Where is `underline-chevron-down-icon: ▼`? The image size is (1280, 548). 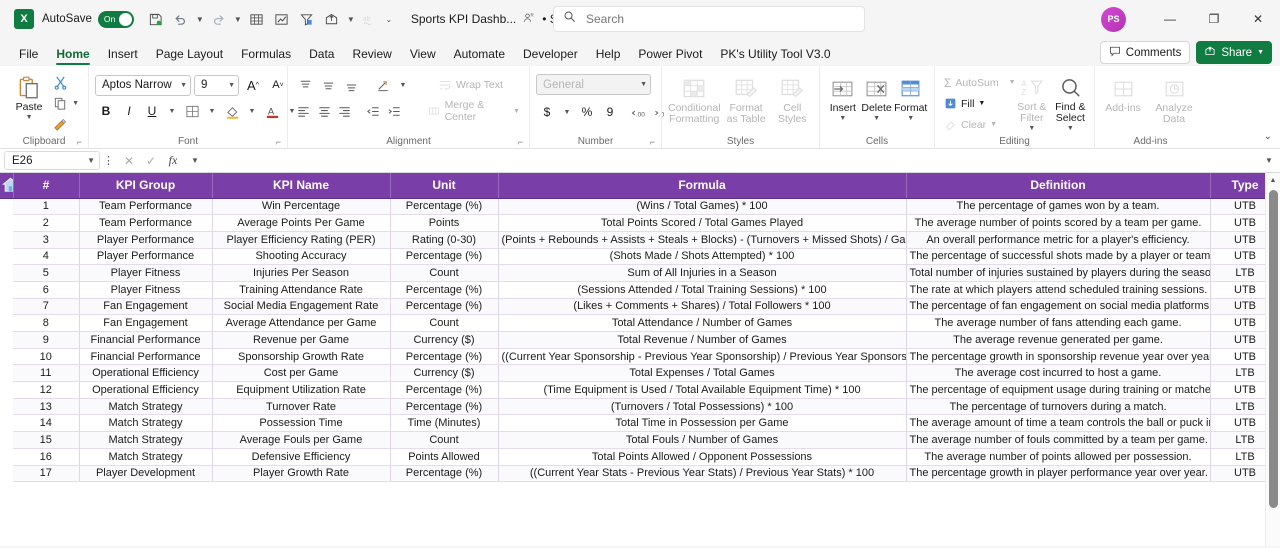 underline-chevron-down-icon: ▼ is located at coordinates (172, 111).